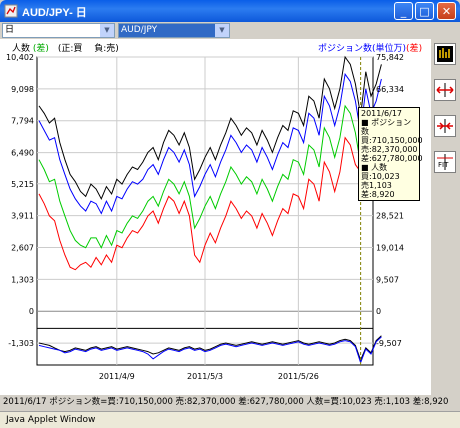 The width and height of the screenshot is (460, 428). I want to click on right-tick-label: 75,842, so click(390, 57).